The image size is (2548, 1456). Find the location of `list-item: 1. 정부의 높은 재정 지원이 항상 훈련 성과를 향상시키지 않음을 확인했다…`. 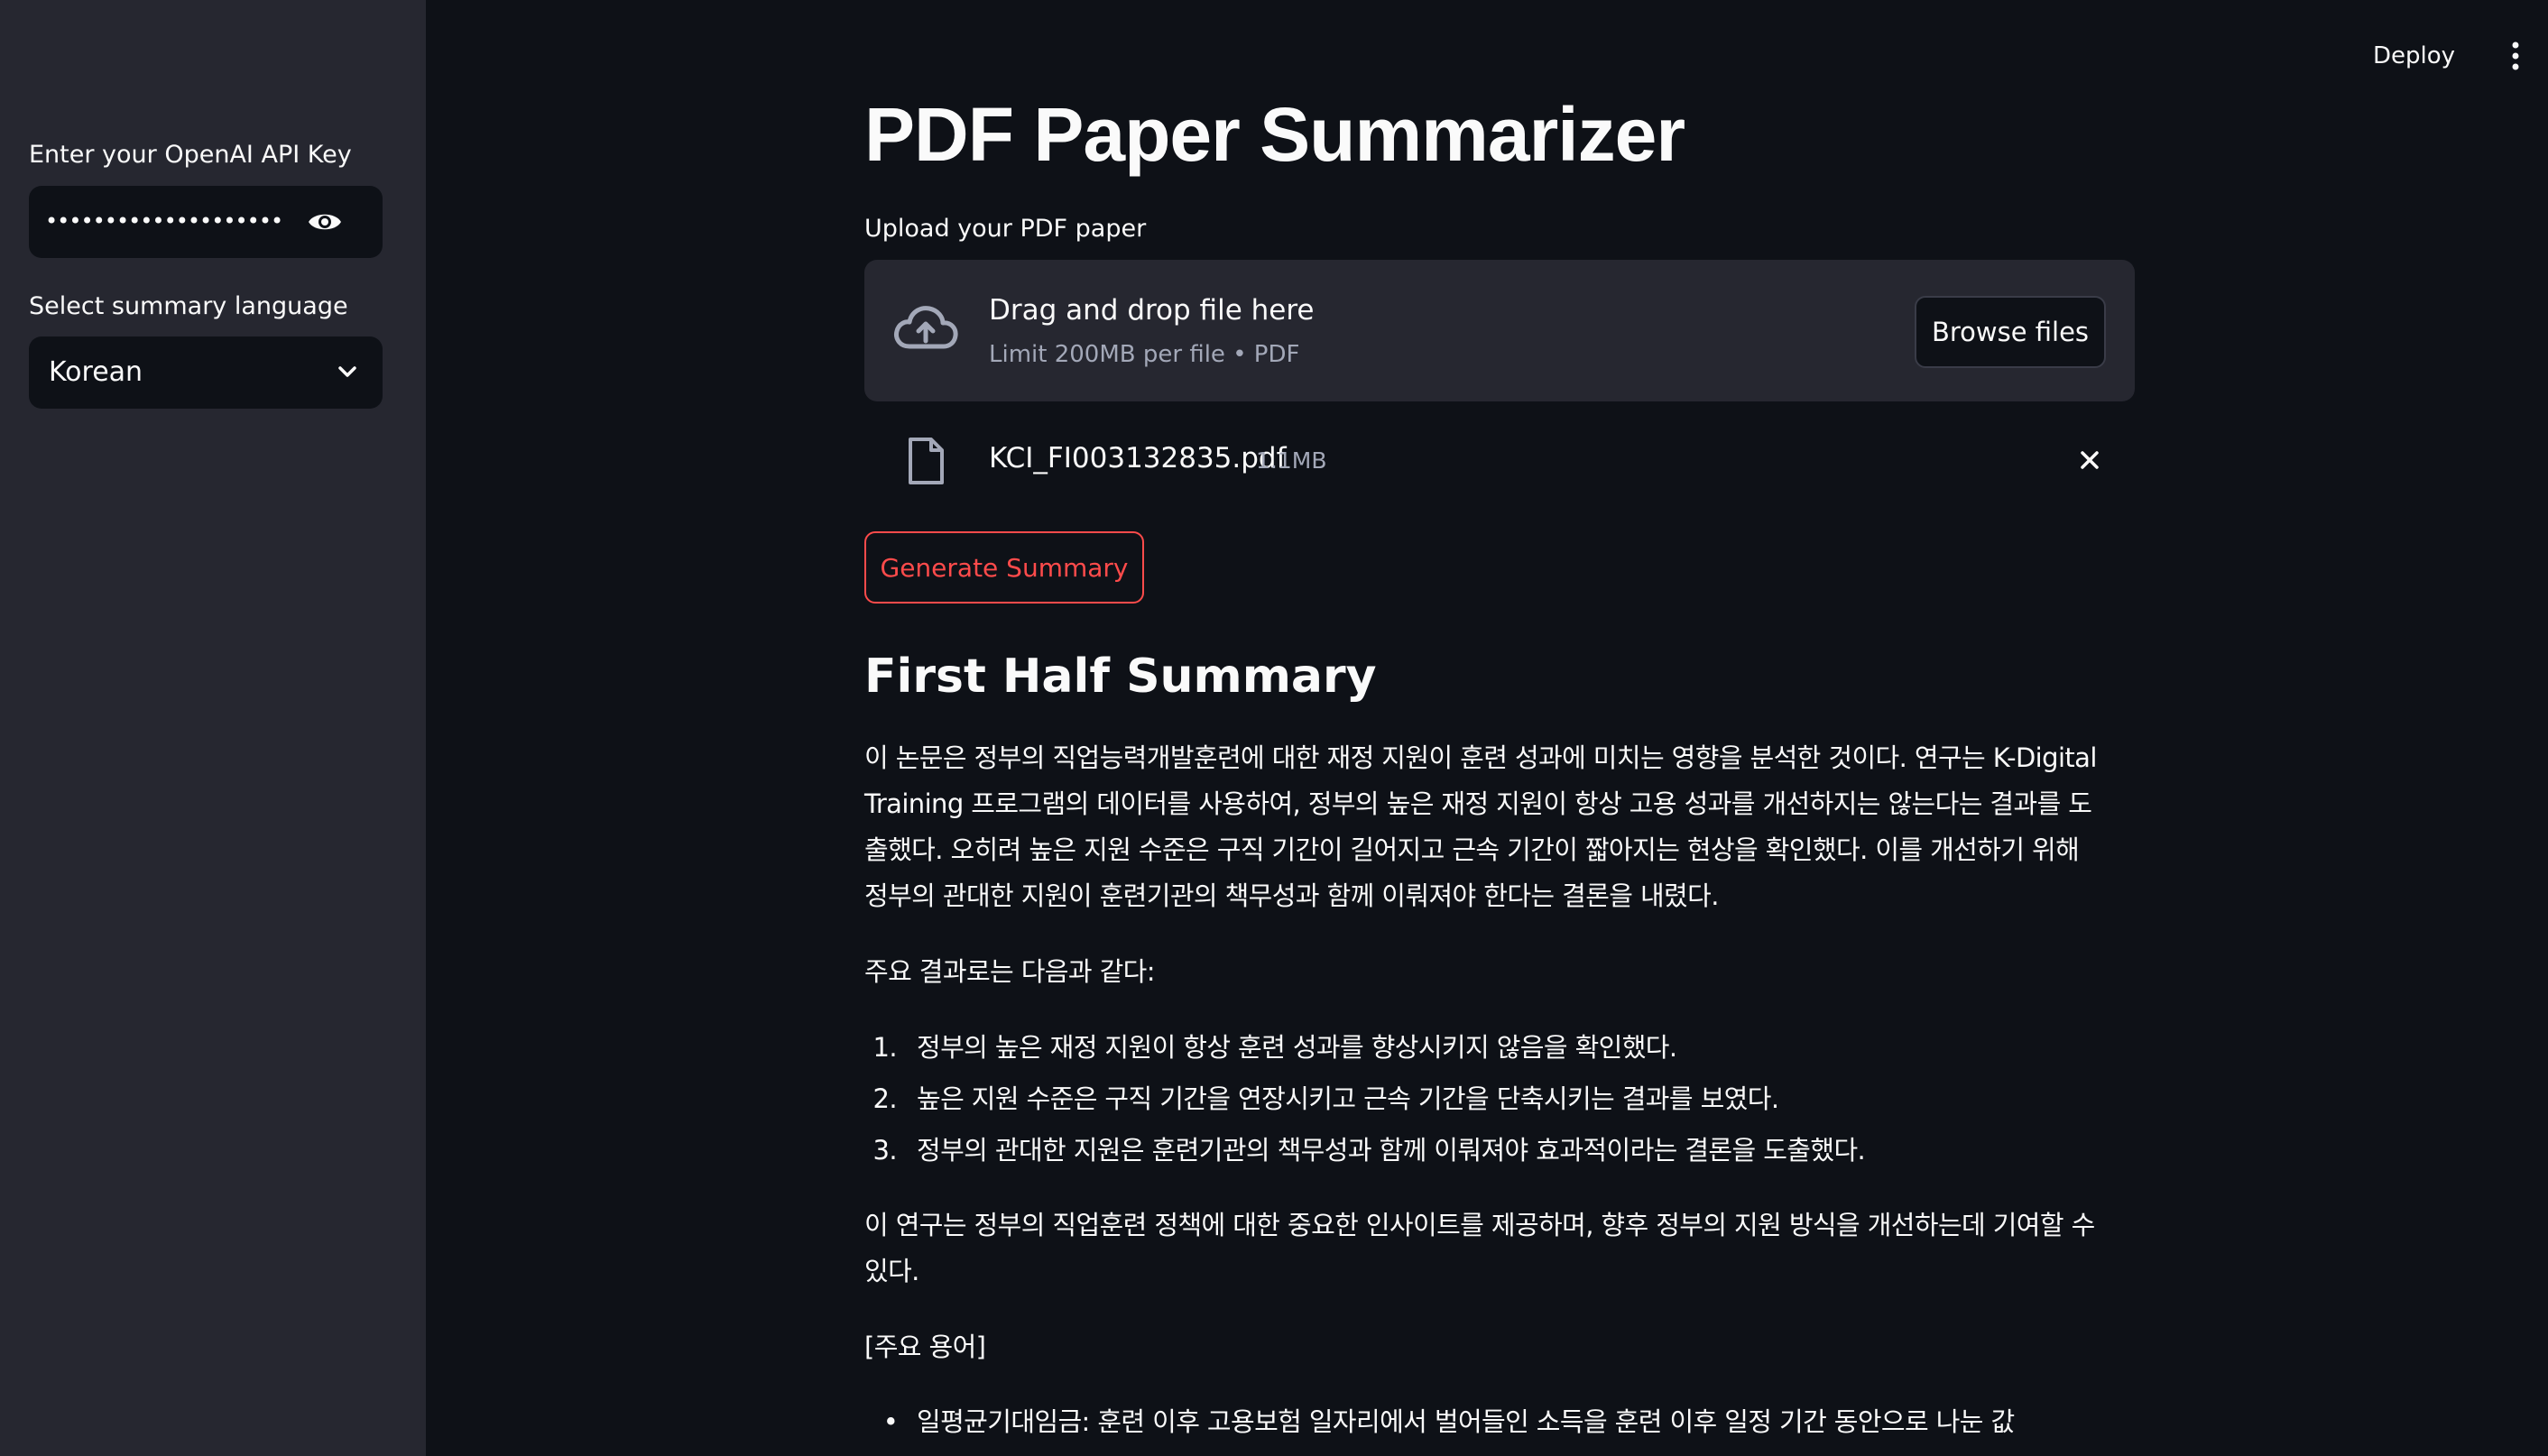

list-item: 1. 정부의 높은 재정 지원이 항상 훈련 성과를 향상시키지 않음을 확인했다… is located at coordinates (1499, 1048).